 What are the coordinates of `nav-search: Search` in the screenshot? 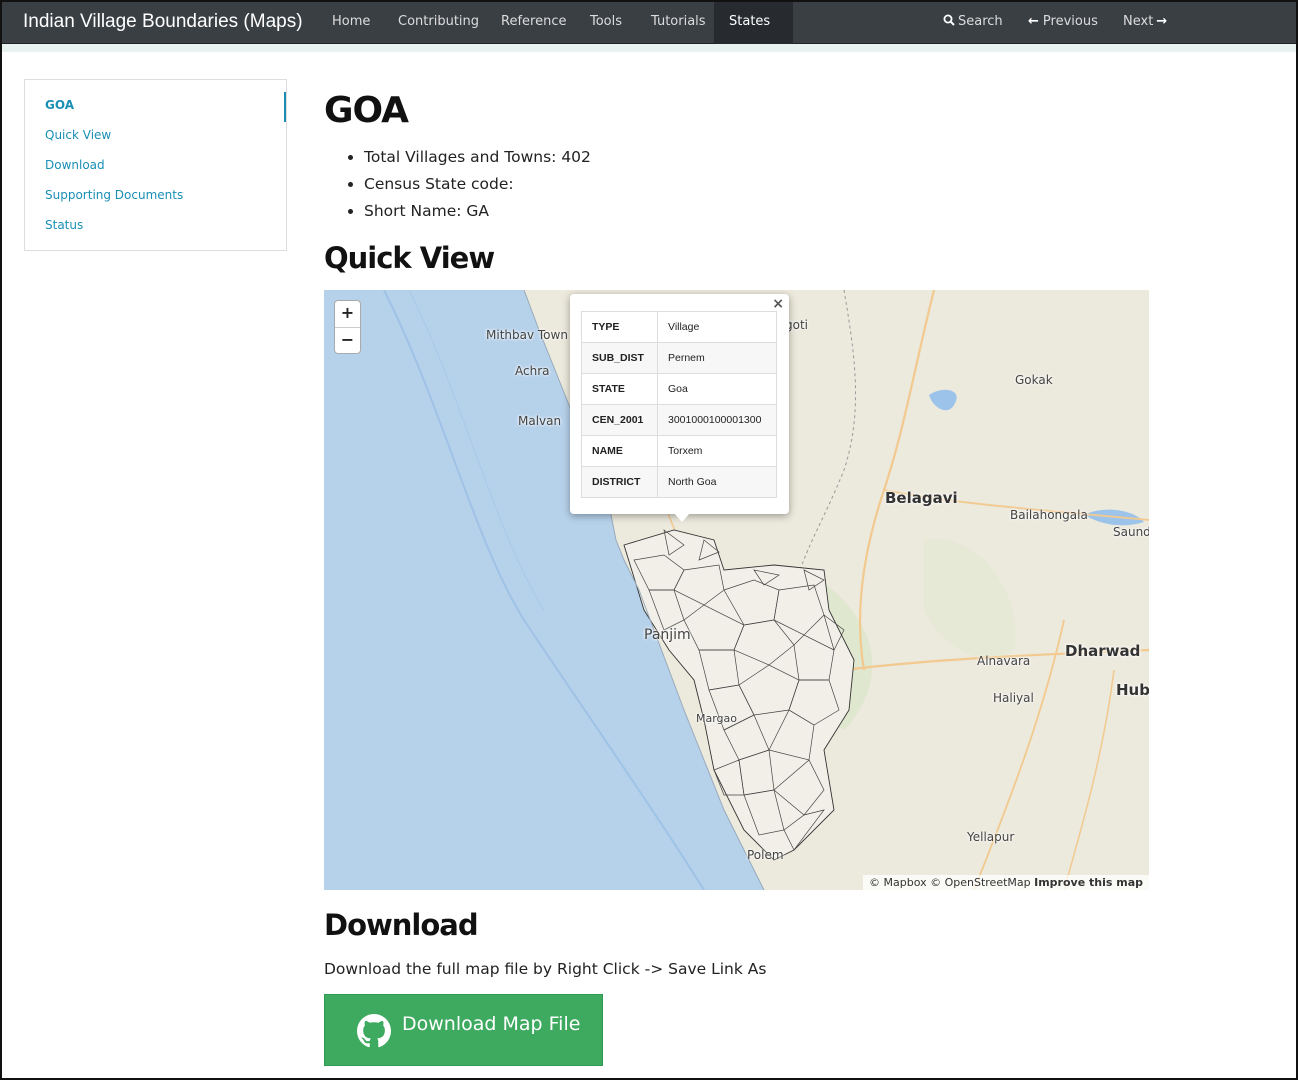 It's located at (973, 23).